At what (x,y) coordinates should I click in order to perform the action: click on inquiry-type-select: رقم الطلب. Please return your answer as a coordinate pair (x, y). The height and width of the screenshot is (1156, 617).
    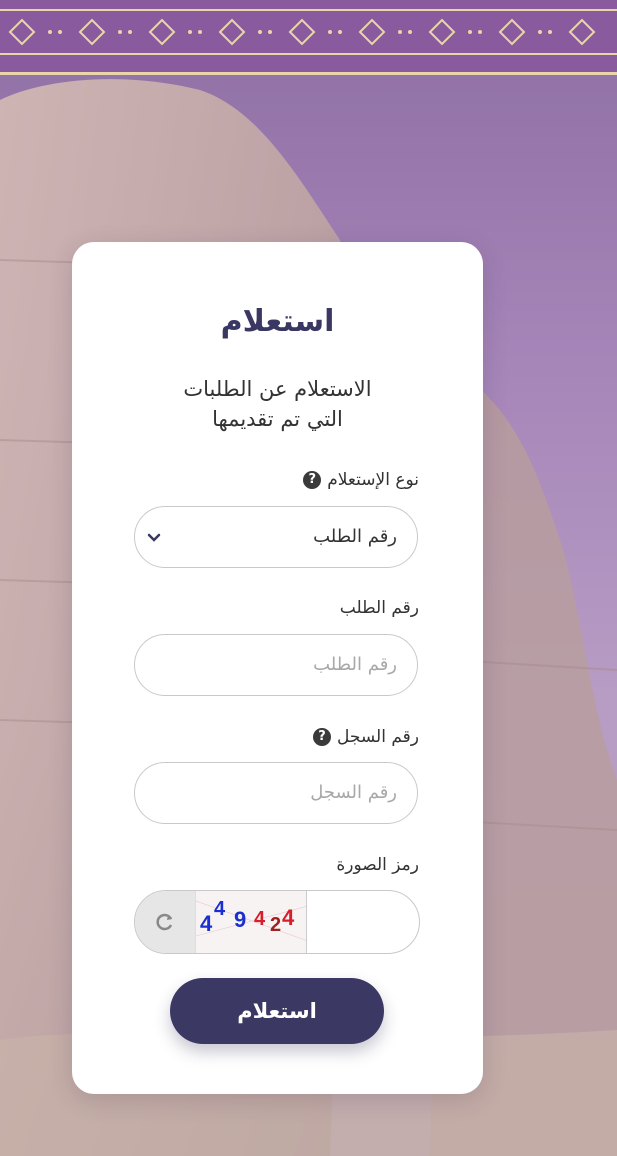
    Looking at the image, I should click on (276, 537).